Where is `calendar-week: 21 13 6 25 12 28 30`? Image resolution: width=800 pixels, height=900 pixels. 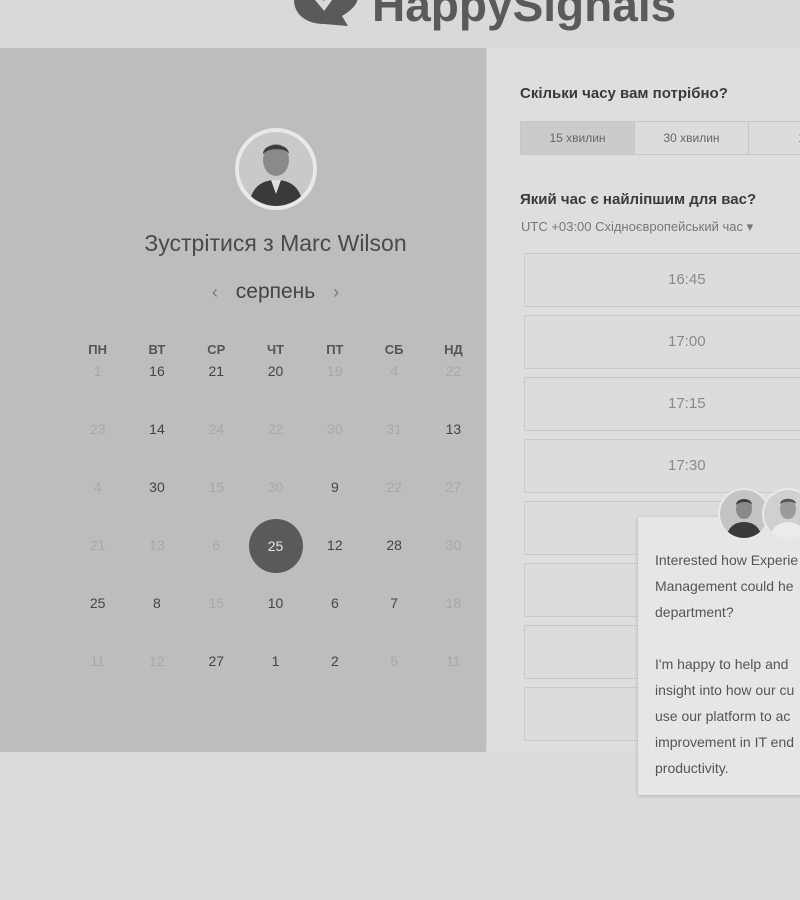 calendar-week: 21 13 6 25 12 28 30 is located at coordinates (276, 556).